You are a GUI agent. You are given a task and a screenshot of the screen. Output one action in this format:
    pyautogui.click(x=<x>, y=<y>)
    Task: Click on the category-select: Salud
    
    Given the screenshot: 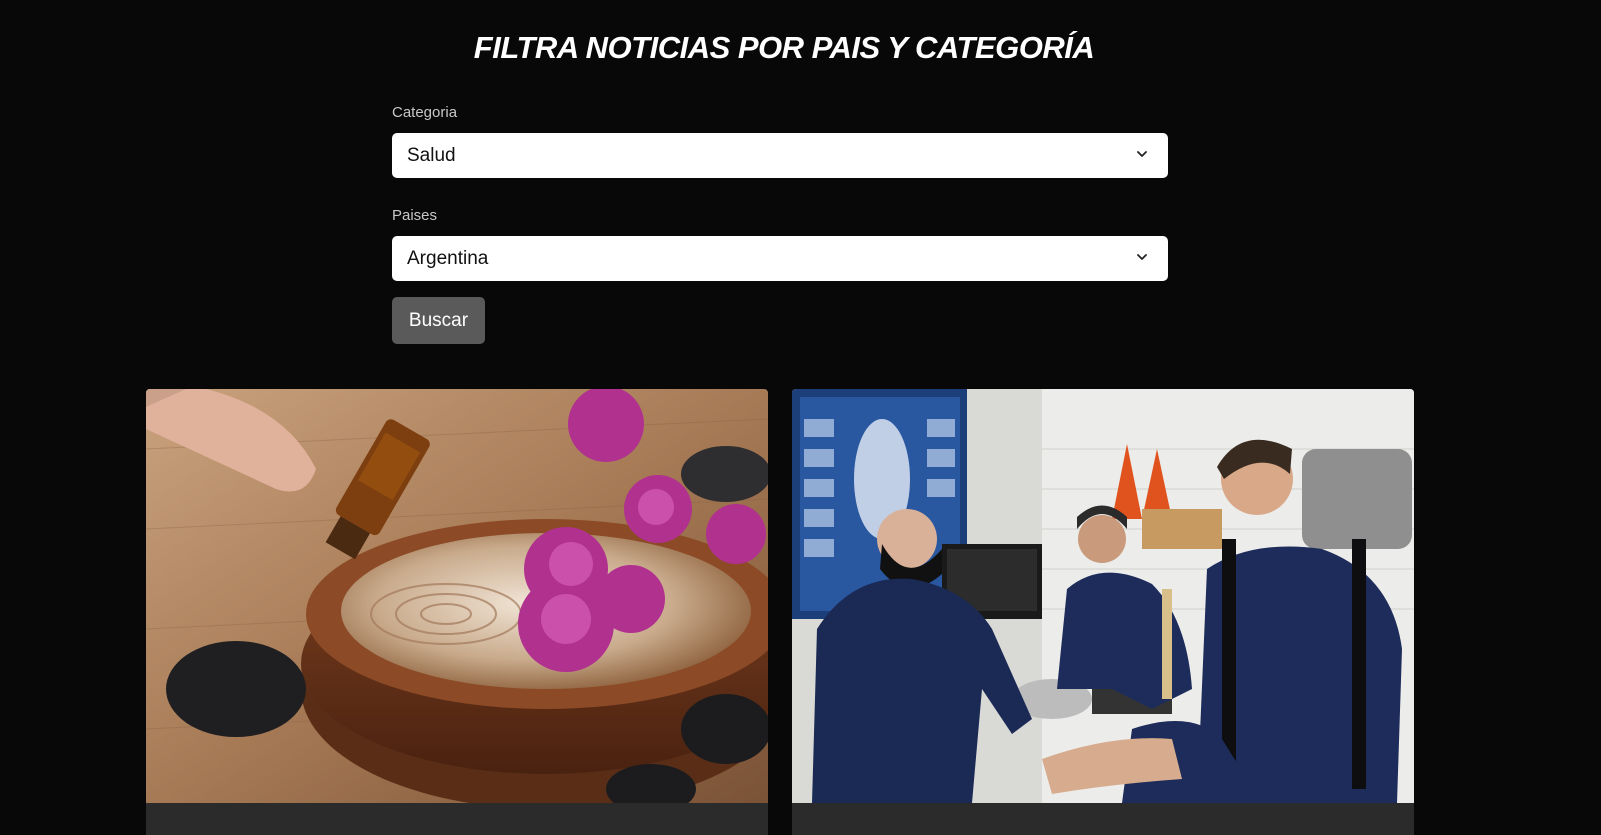 What is the action you would take?
    pyautogui.click(x=780, y=155)
    